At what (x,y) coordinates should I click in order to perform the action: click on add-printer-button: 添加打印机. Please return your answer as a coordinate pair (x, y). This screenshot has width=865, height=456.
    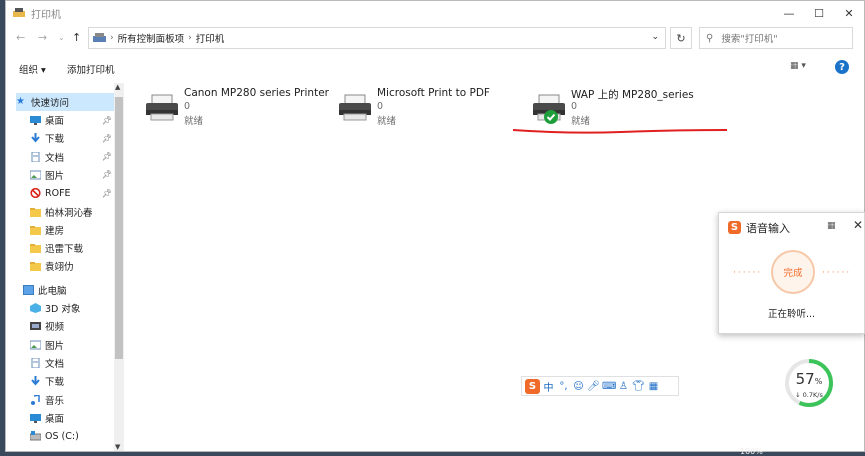
    Looking at the image, I should click on (91, 69).